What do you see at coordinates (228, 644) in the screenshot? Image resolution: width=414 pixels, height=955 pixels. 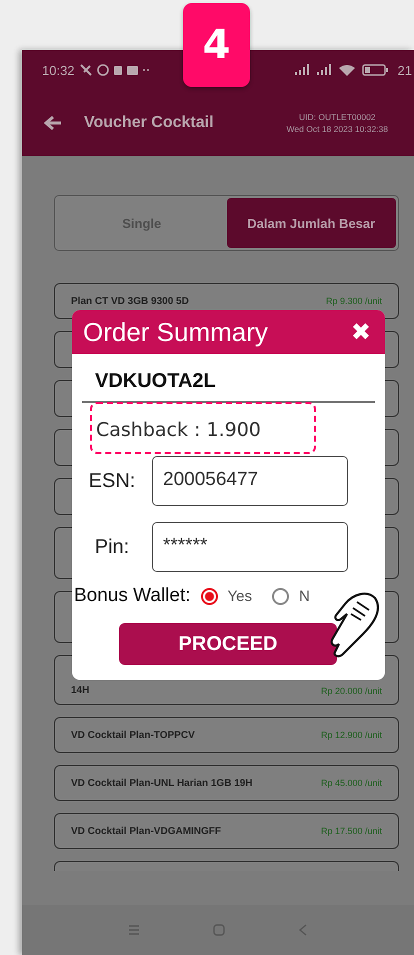 I see `proceed-button: PROCEED` at bounding box center [228, 644].